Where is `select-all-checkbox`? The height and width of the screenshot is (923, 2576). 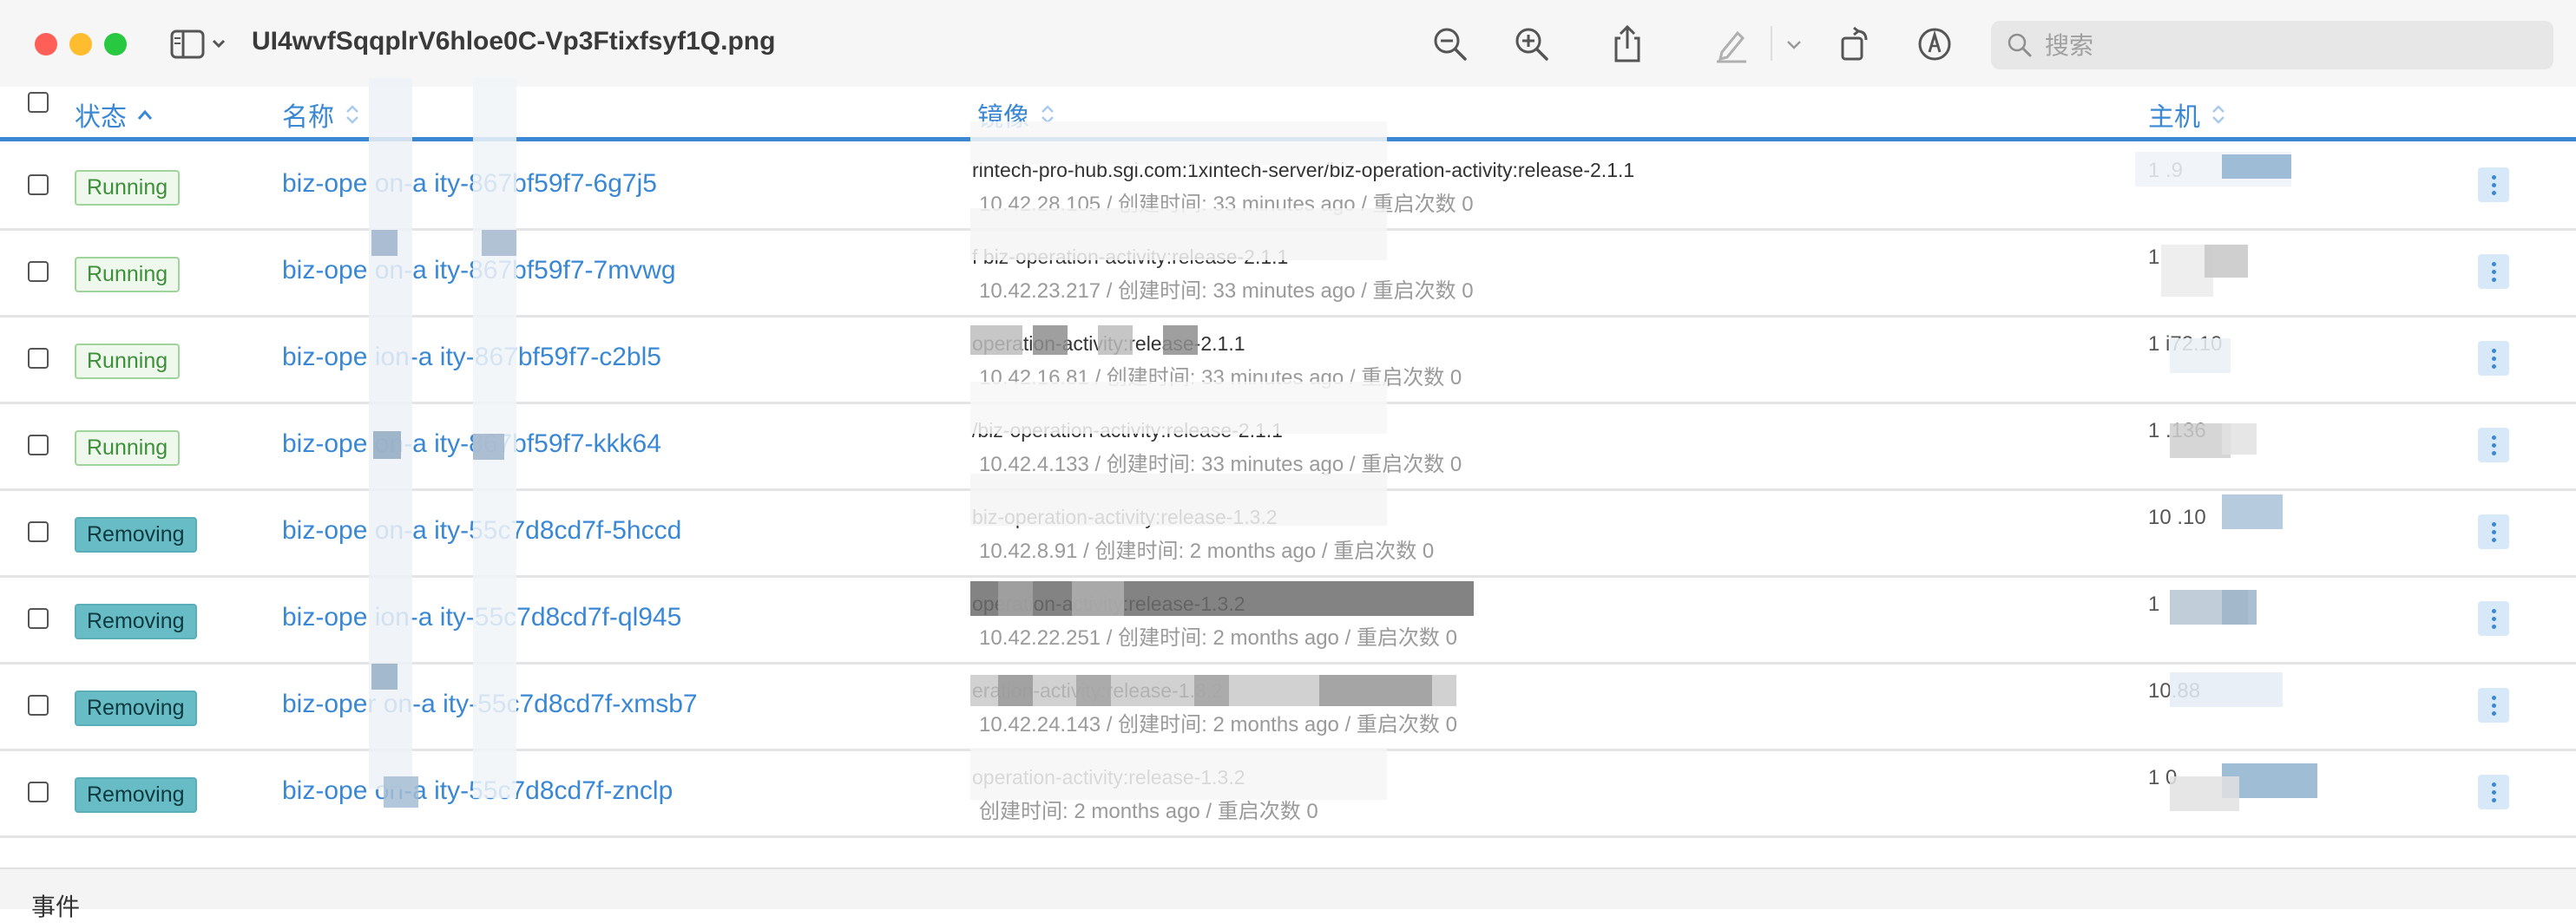
select-all-checkbox is located at coordinates (38, 102).